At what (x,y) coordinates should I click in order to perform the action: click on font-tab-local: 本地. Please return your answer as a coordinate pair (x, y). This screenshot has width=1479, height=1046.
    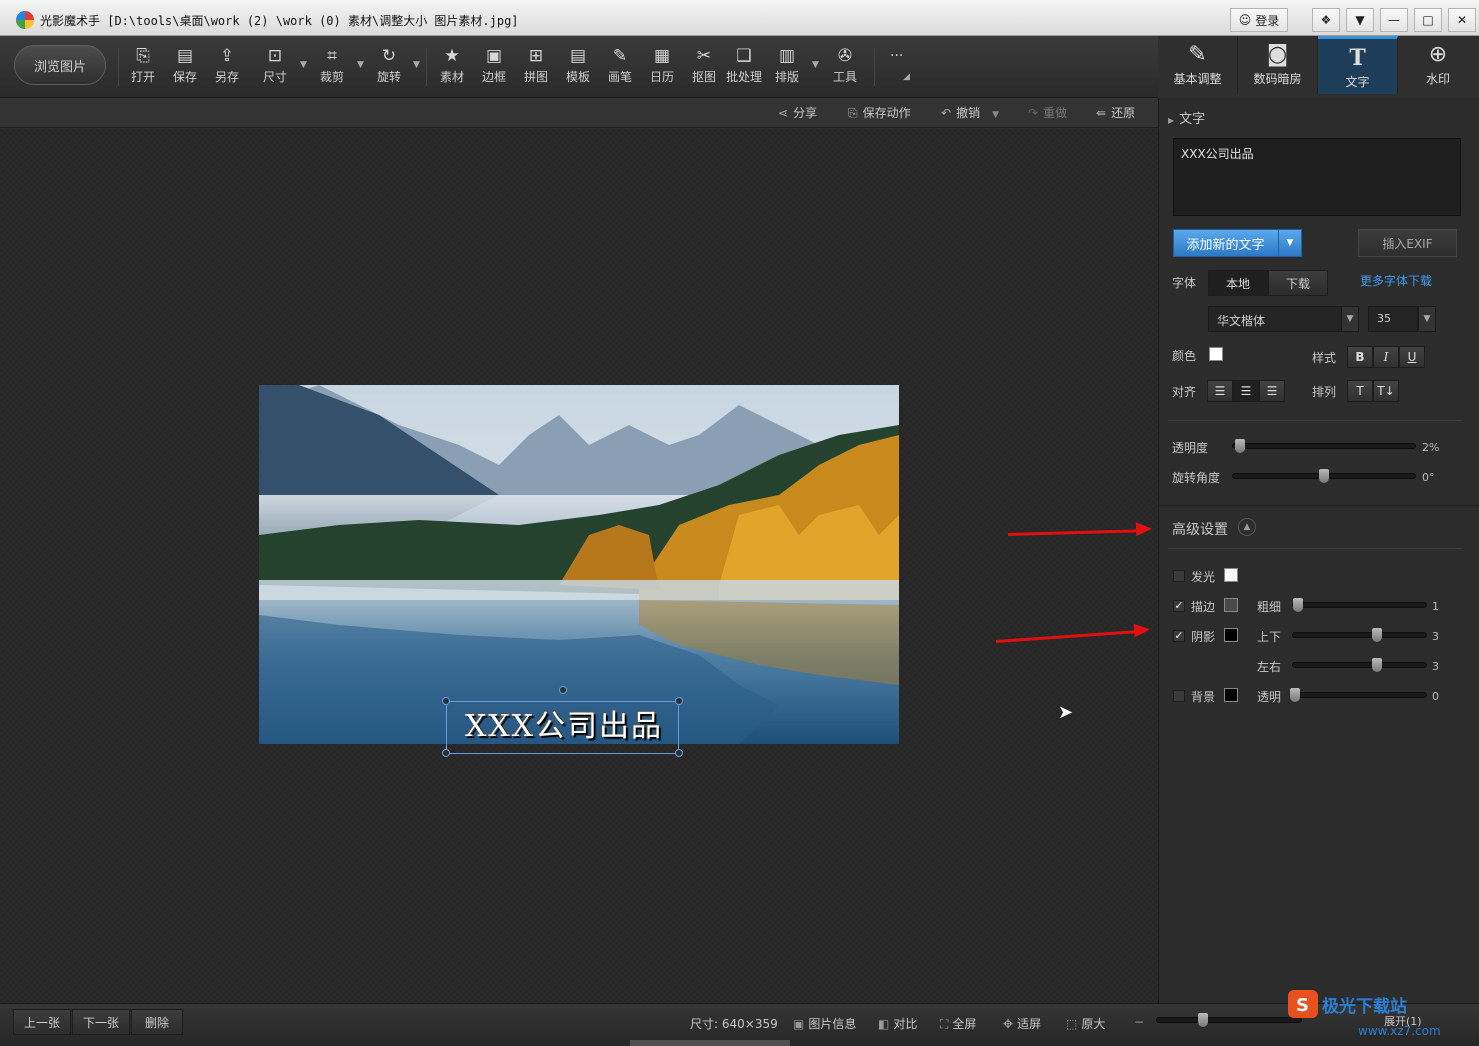
    Looking at the image, I should click on (1238, 283).